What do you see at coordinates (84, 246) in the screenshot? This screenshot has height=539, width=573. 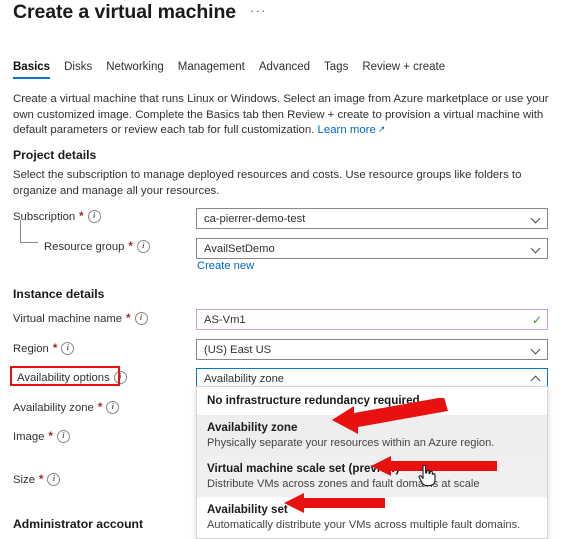 I see `resource-group-label-text: Resource group` at bounding box center [84, 246].